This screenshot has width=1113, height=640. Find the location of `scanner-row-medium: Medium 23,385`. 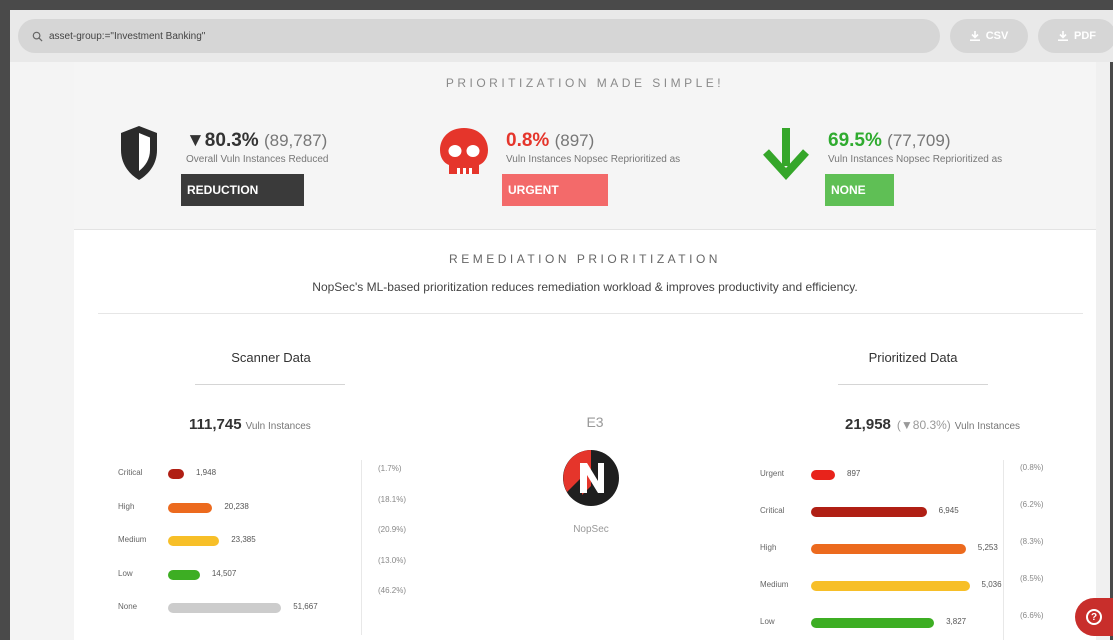

scanner-row-medium: Medium 23,385 is located at coordinates (238, 541).